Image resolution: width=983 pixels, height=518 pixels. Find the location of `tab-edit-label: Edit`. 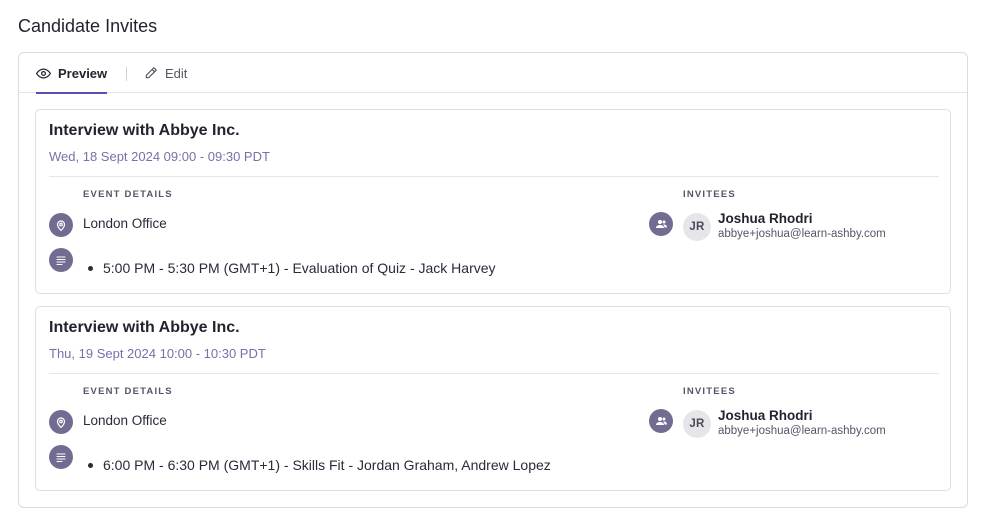

tab-edit-label: Edit is located at coordinates (176, 73).